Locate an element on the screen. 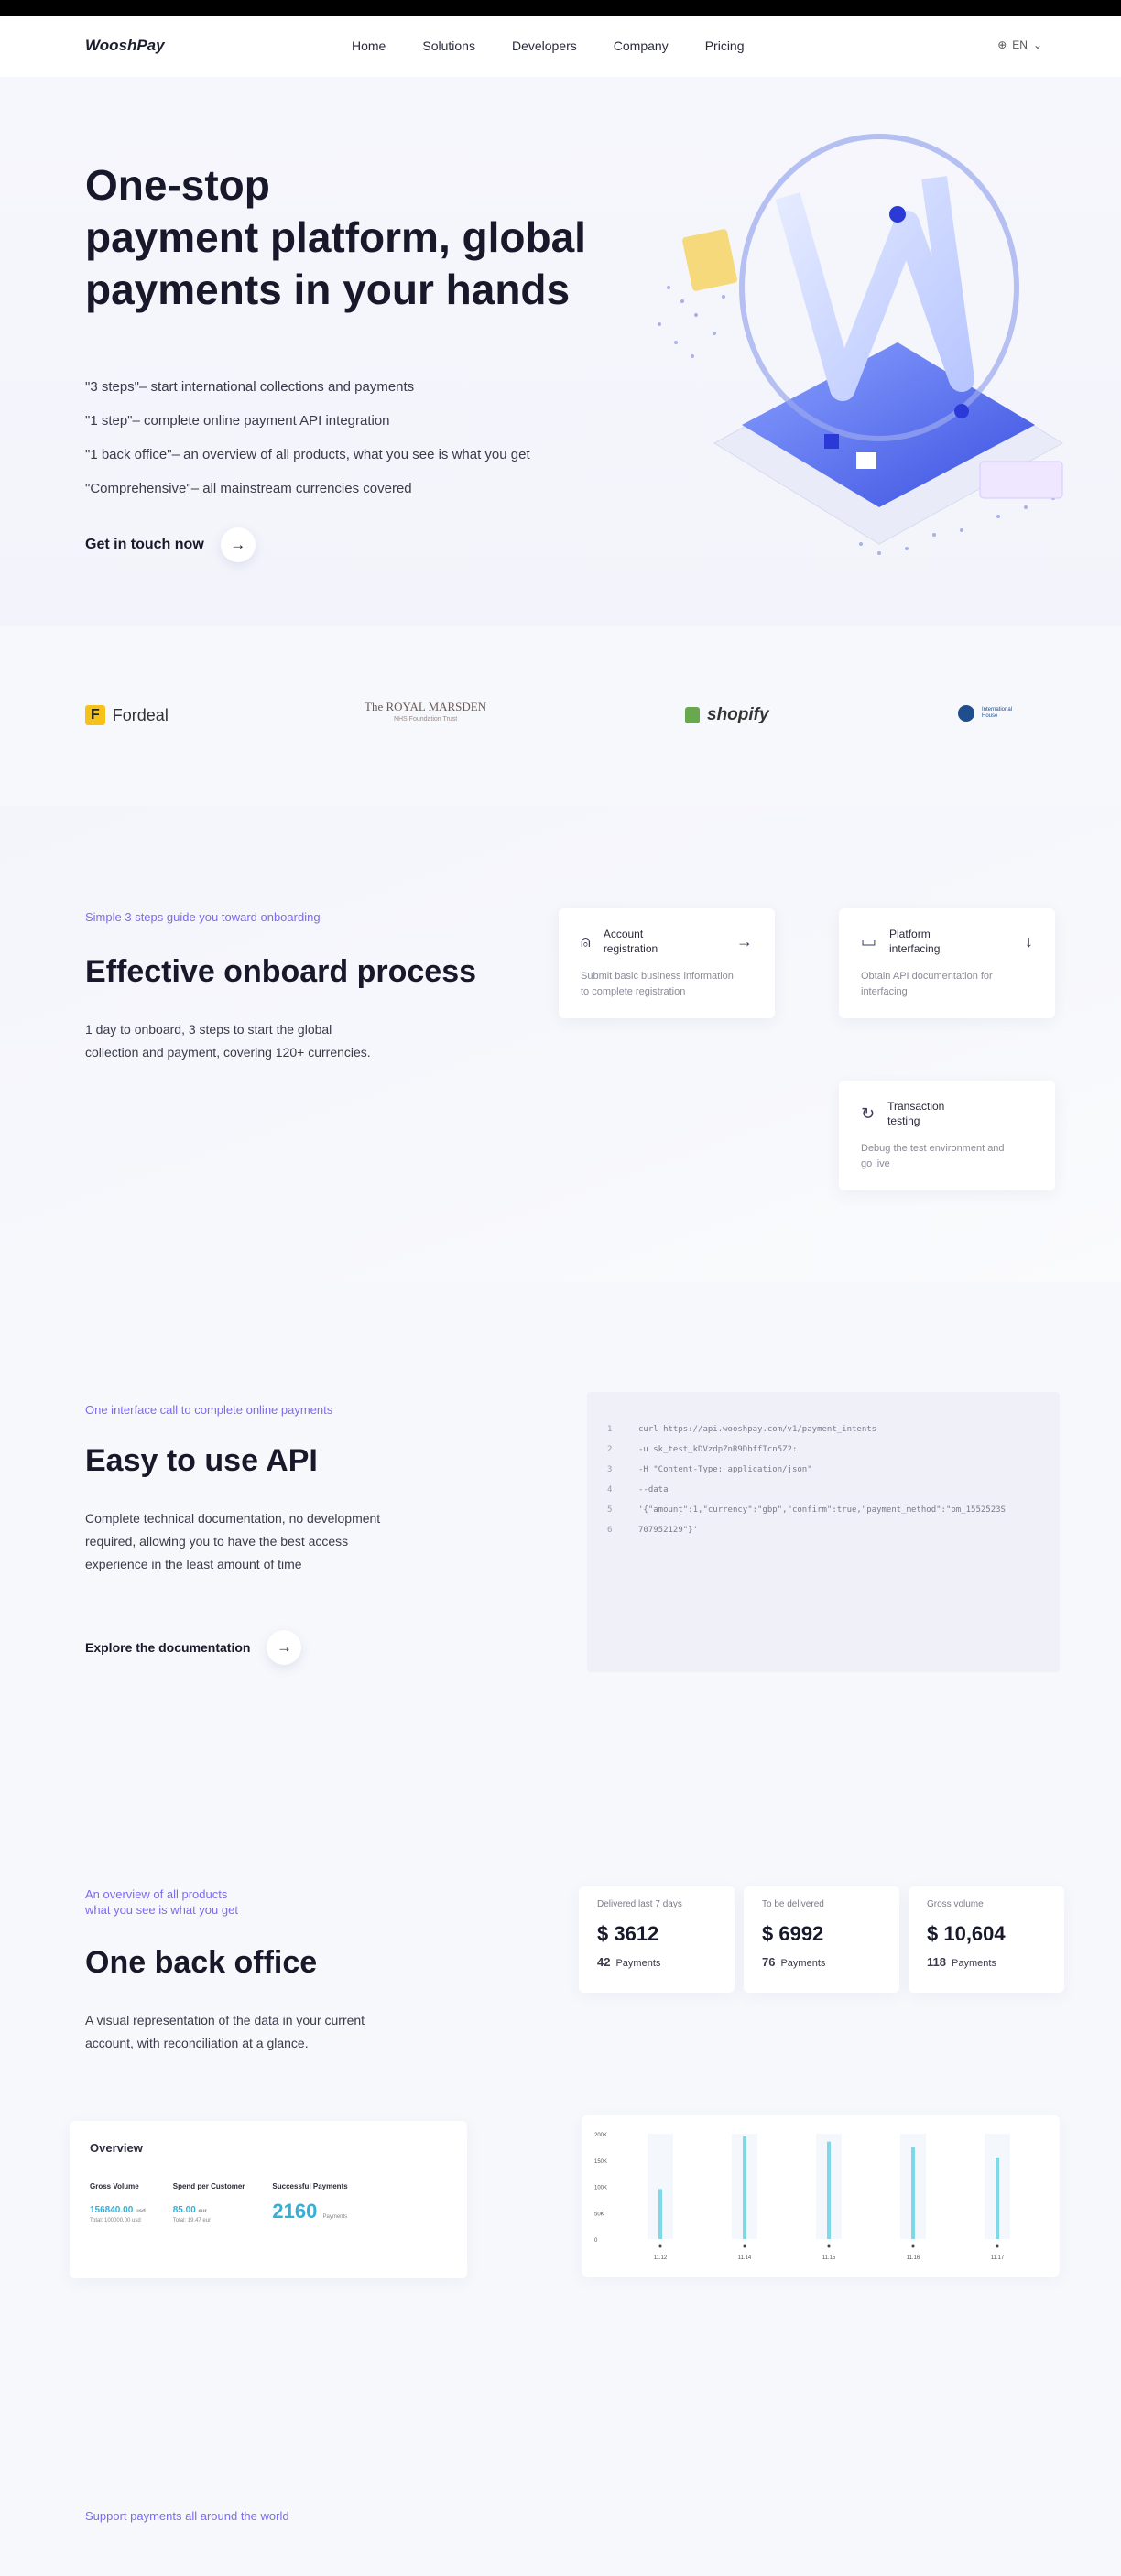 The height and width of the screenshot is (2576, 1121). step-description: Obtain API documentation for interfacing is located at coordinates (947, 984).